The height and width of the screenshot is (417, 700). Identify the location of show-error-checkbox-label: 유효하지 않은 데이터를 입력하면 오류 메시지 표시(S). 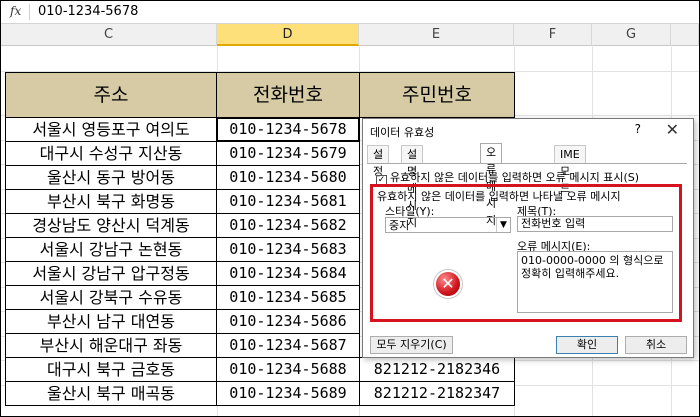
(515, 177).